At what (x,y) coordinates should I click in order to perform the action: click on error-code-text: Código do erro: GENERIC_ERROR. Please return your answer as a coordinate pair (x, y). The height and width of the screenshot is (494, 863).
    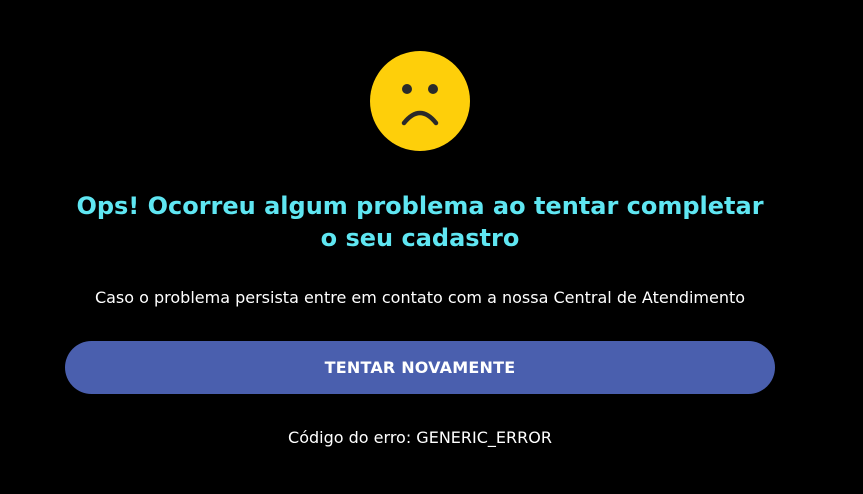
    Looking at the image, I should click on (420, 437).